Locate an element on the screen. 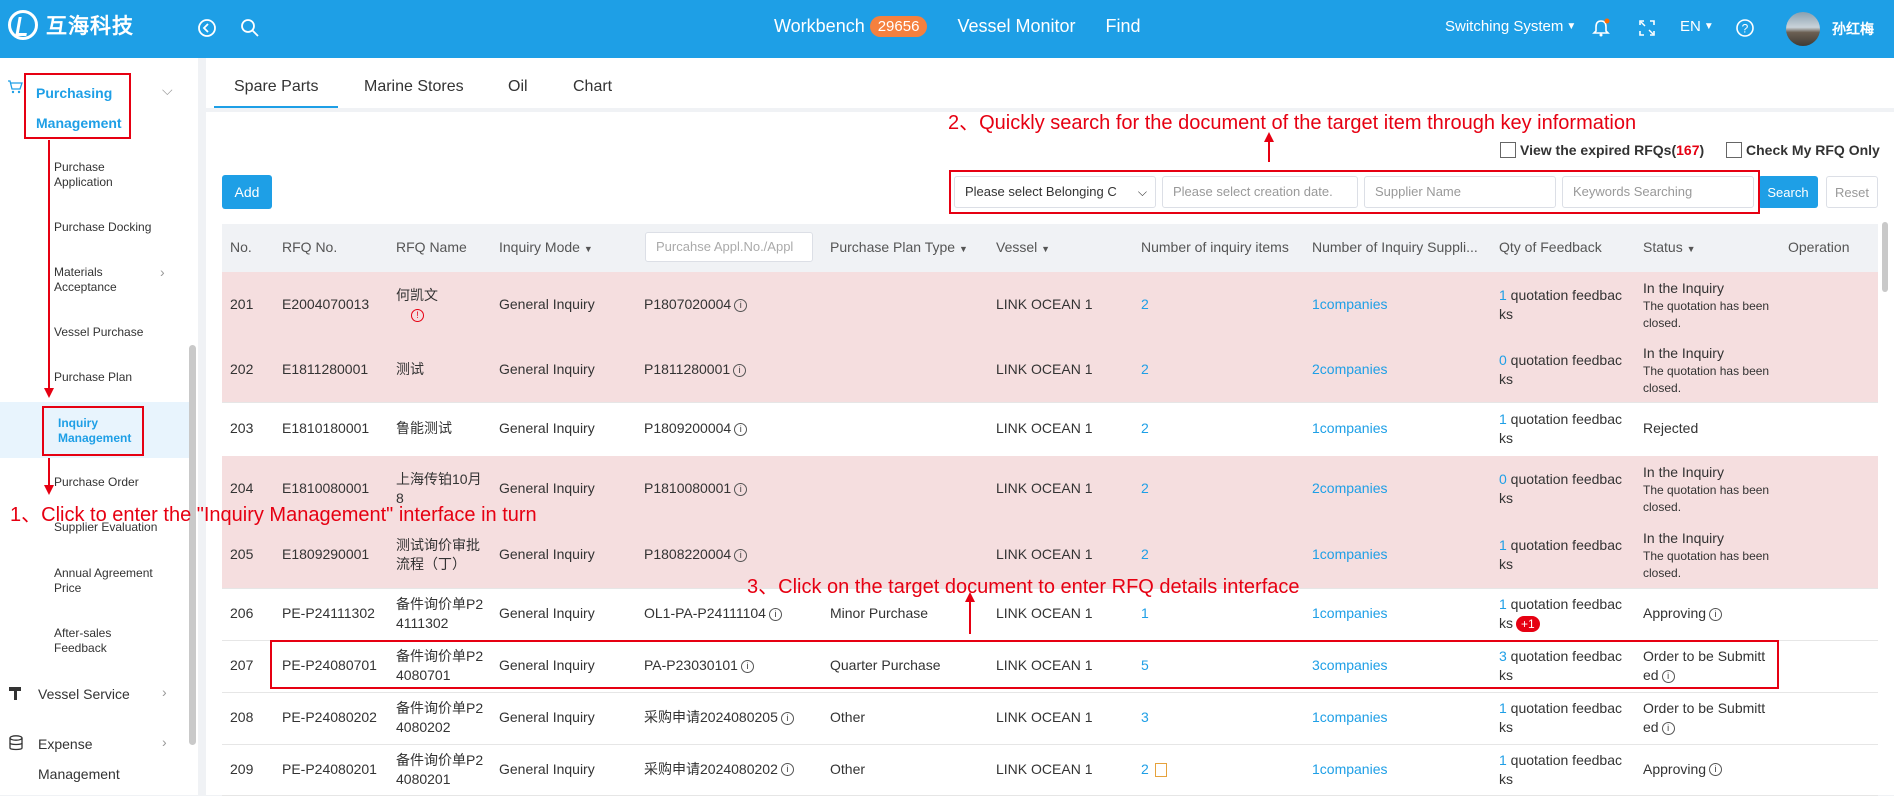  creation-date-picker: Please select creation date. is located at coordinates (1260, 192).